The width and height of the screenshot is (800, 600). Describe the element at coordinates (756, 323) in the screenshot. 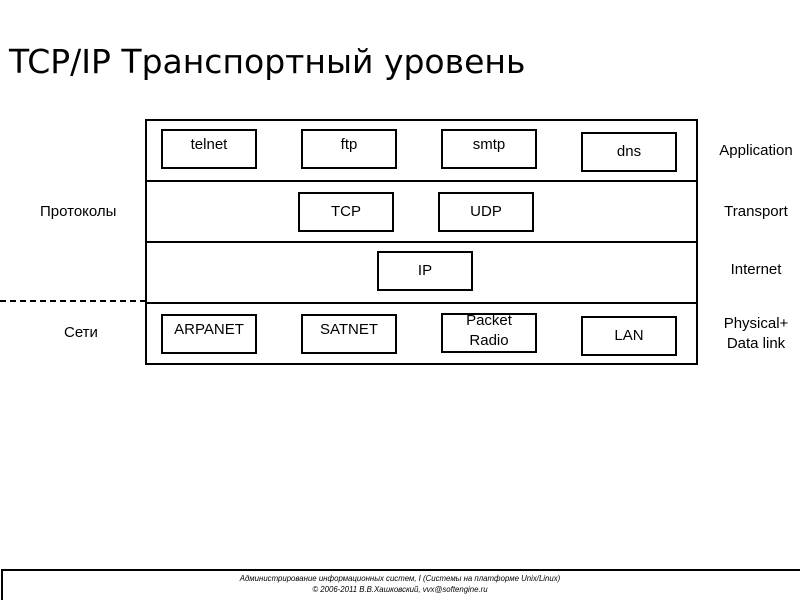

I see `layer-name-physical-line1: Physical+` at that location.